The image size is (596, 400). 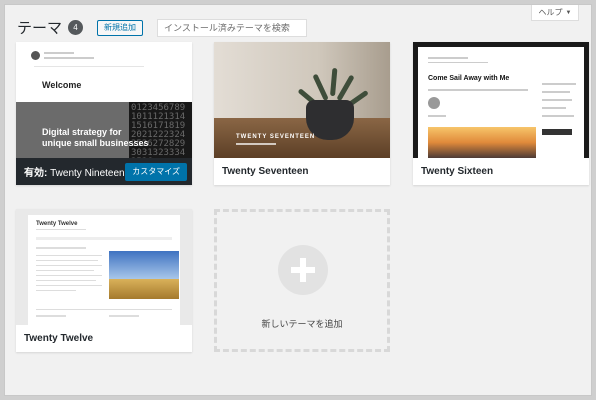 What do you see at coordinates (104, 270) in the screenshot?
I see `screenshot-page: Twenty Twelve` at bounding box center [104, 270].